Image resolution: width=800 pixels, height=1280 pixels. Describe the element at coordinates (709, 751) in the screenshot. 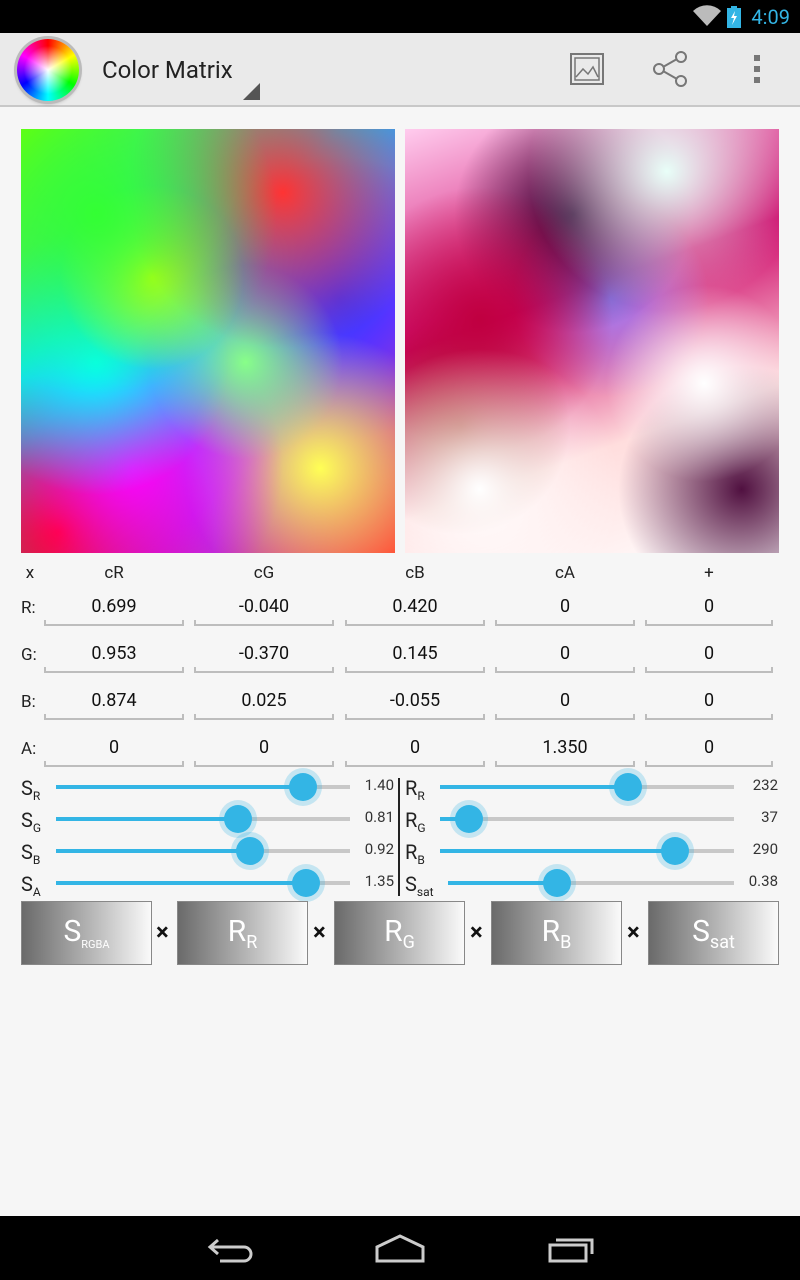

I see `matrix-field-A-offset: 0` at that location.